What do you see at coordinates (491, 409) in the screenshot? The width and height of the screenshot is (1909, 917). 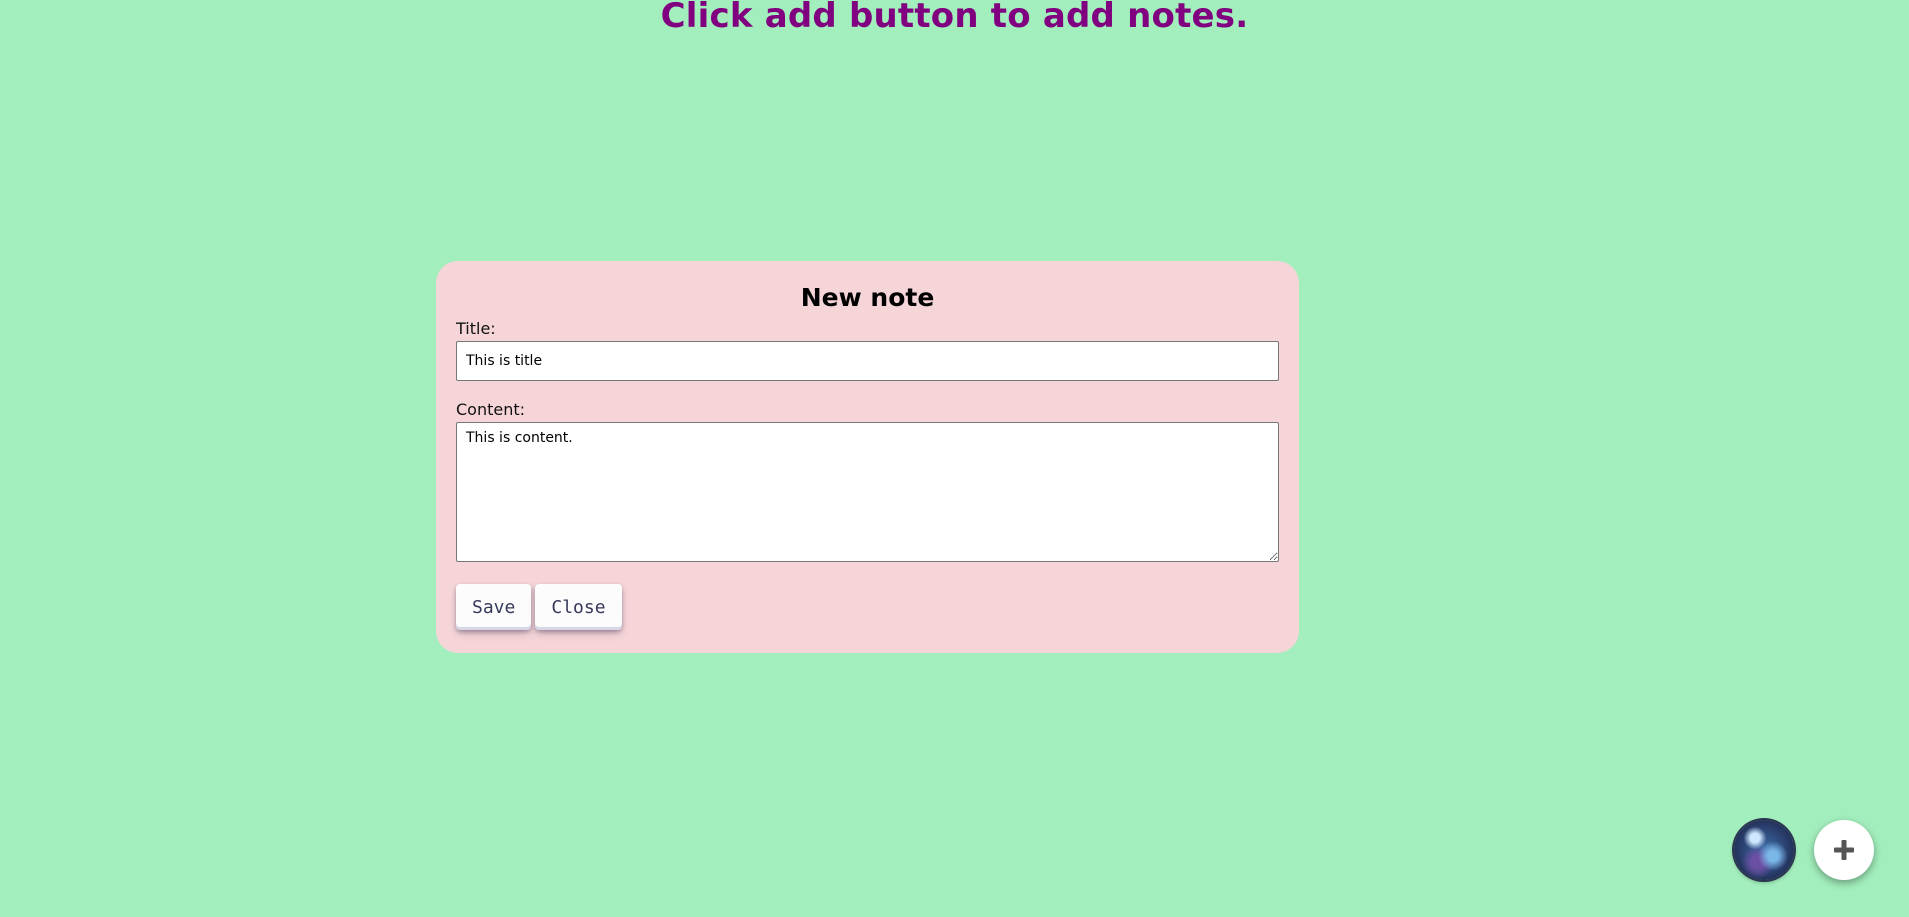 I see `content-label: Content:` at bounding box center [491, 409].